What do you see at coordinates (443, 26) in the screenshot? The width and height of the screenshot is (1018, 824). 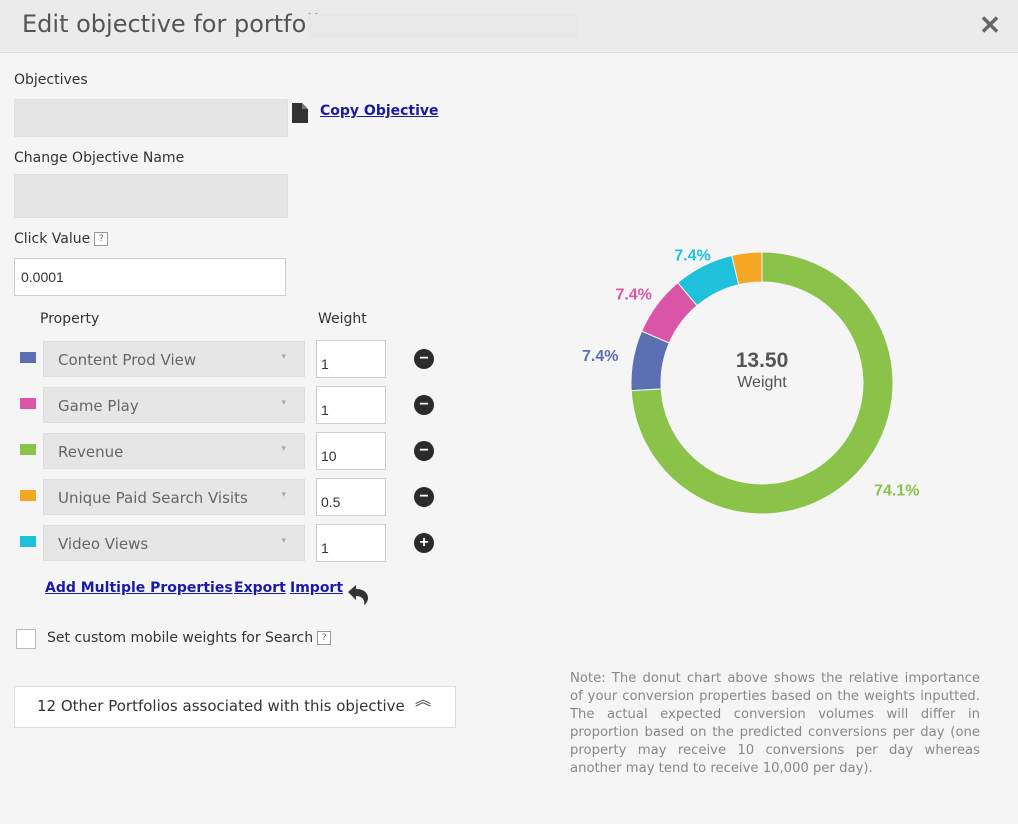 I see `portfolio-name-redacted` at bounding box center [443, 26].